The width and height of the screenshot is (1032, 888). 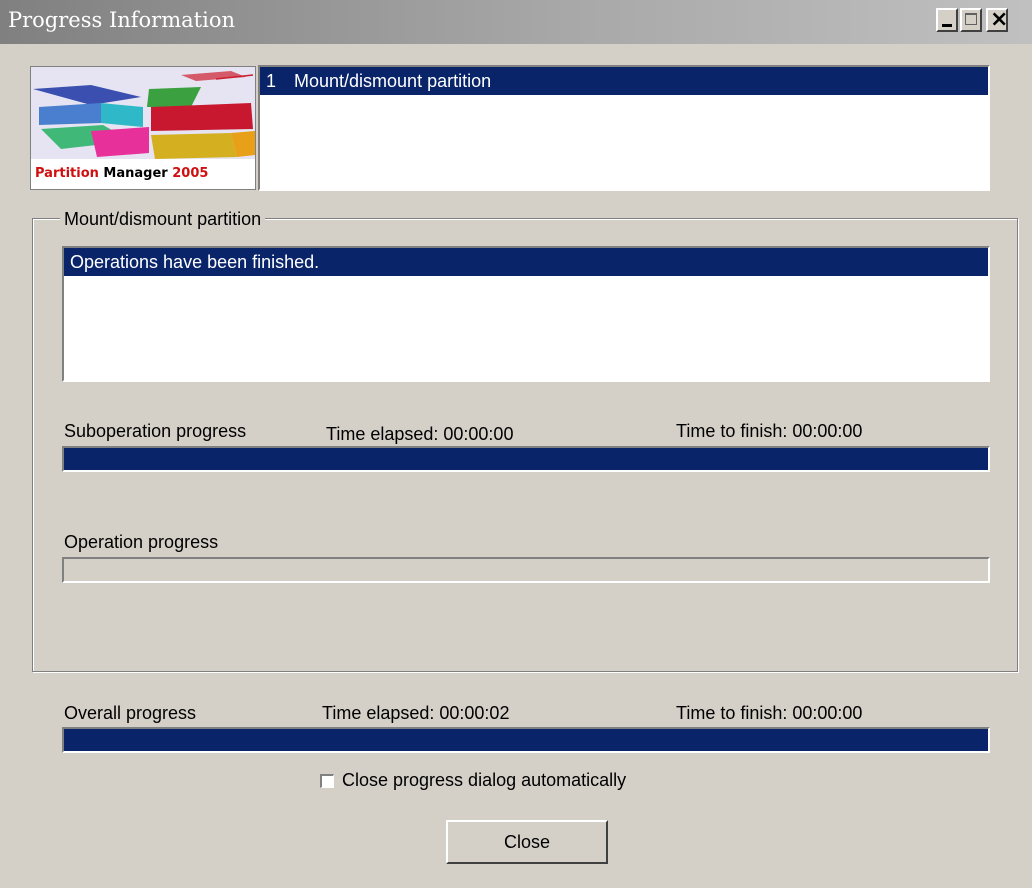 What do you see at coordinates (516, 22) in the screenshot?
I see `title-bar: Progress Information ×` at bounding box center [516, 22].